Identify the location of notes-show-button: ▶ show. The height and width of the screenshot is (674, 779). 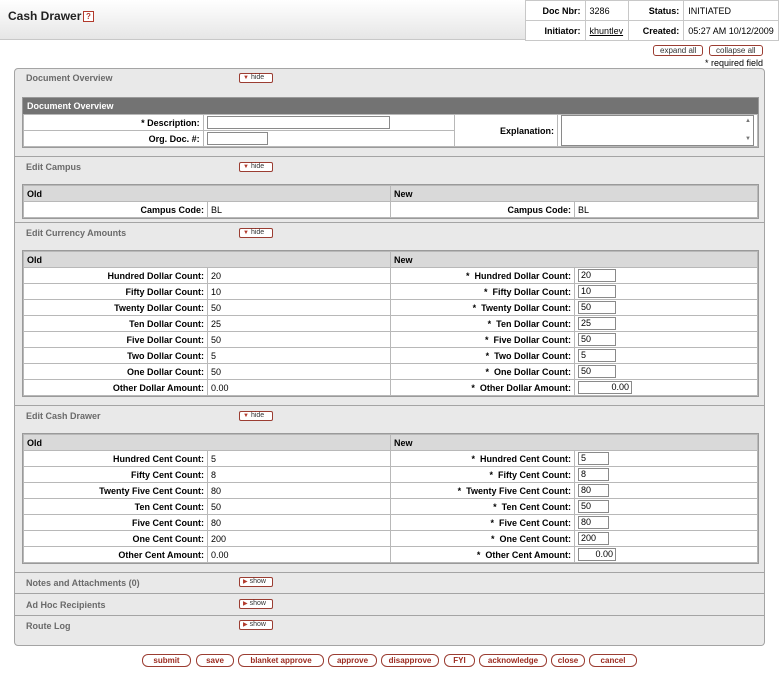
(256, 582).